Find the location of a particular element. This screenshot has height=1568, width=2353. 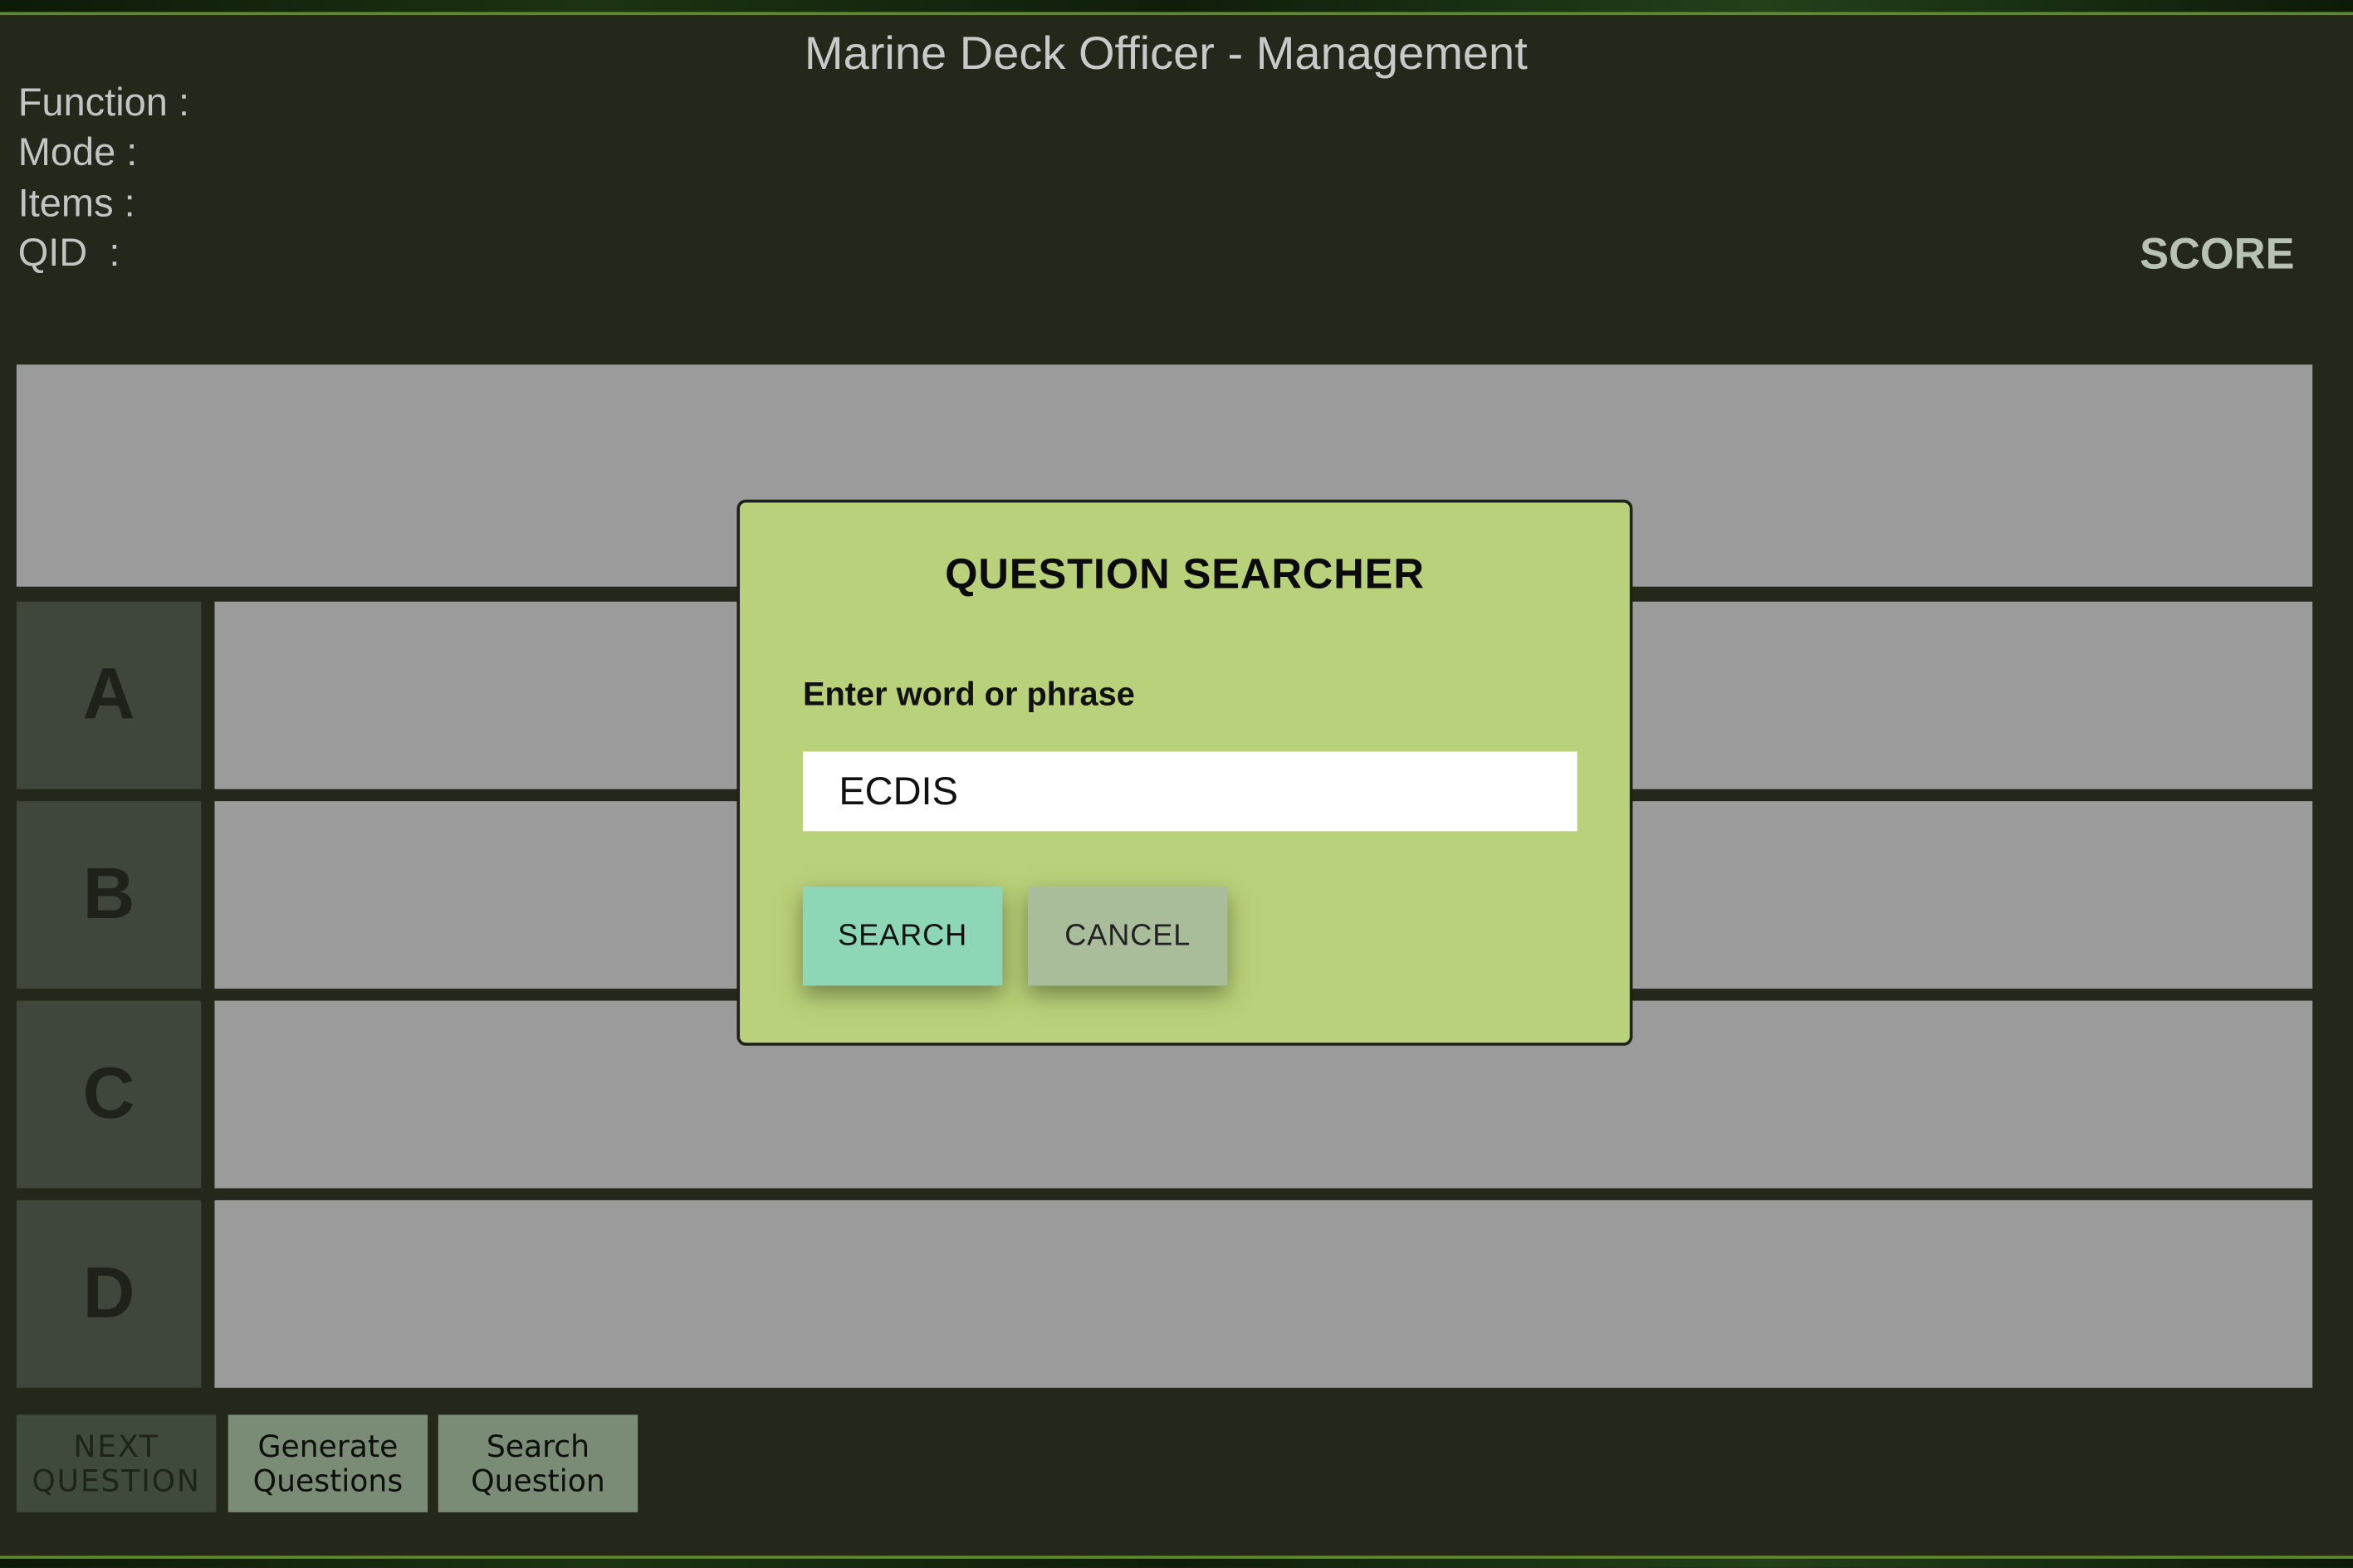

answer-option-d is located at coordinates (1264, 1294).